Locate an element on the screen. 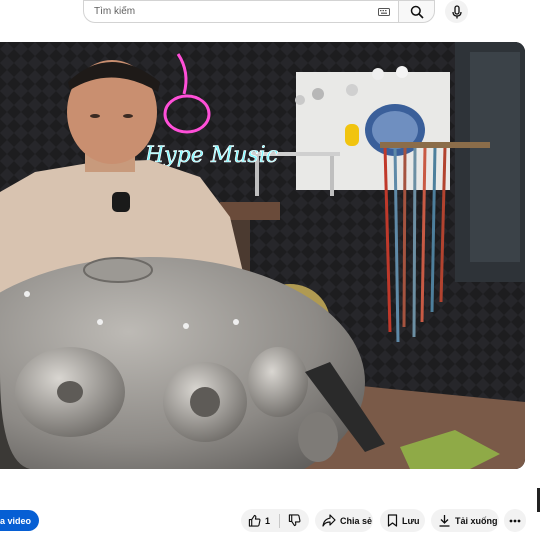  search-box: Tìm kiếm is located at coordinates (240, 11).